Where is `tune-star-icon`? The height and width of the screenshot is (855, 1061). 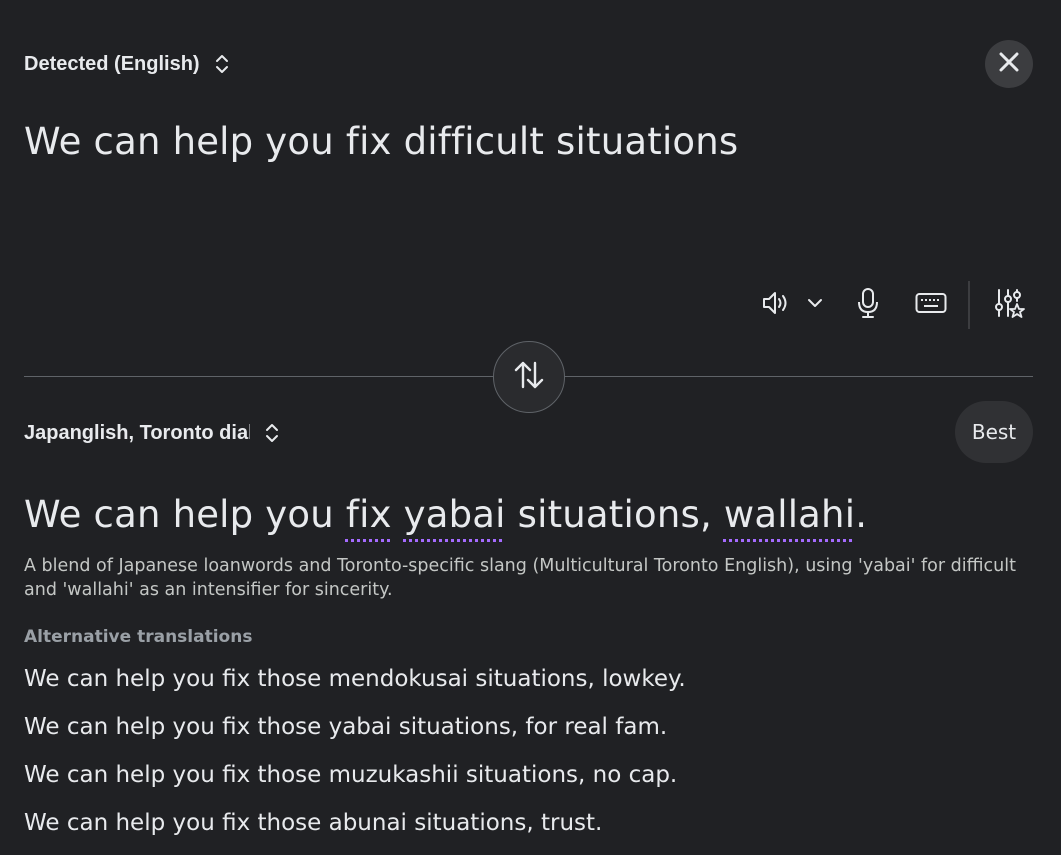
tune-star-icon is located at coordinates (1009, 305).